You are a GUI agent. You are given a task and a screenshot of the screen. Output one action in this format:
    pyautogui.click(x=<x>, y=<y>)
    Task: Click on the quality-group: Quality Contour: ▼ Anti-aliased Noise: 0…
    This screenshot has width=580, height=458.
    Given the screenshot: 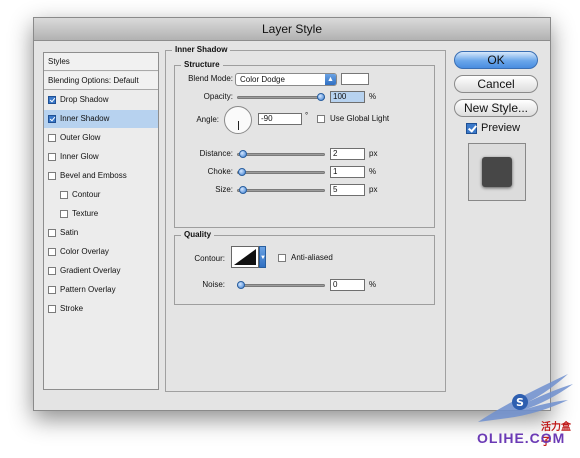 What is the action you would take?
    pyautogui.click(x=304, y=267)
    